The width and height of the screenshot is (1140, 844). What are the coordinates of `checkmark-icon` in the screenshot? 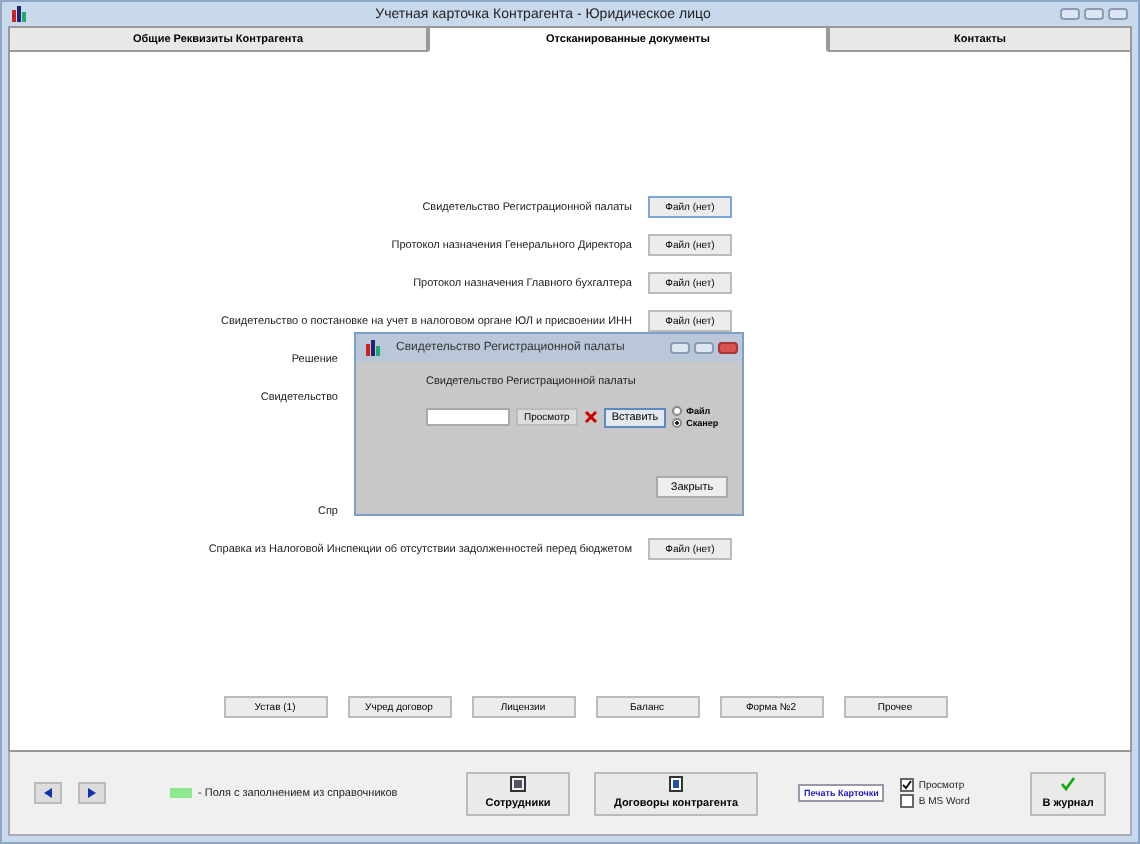 It's located at (1068, 784).